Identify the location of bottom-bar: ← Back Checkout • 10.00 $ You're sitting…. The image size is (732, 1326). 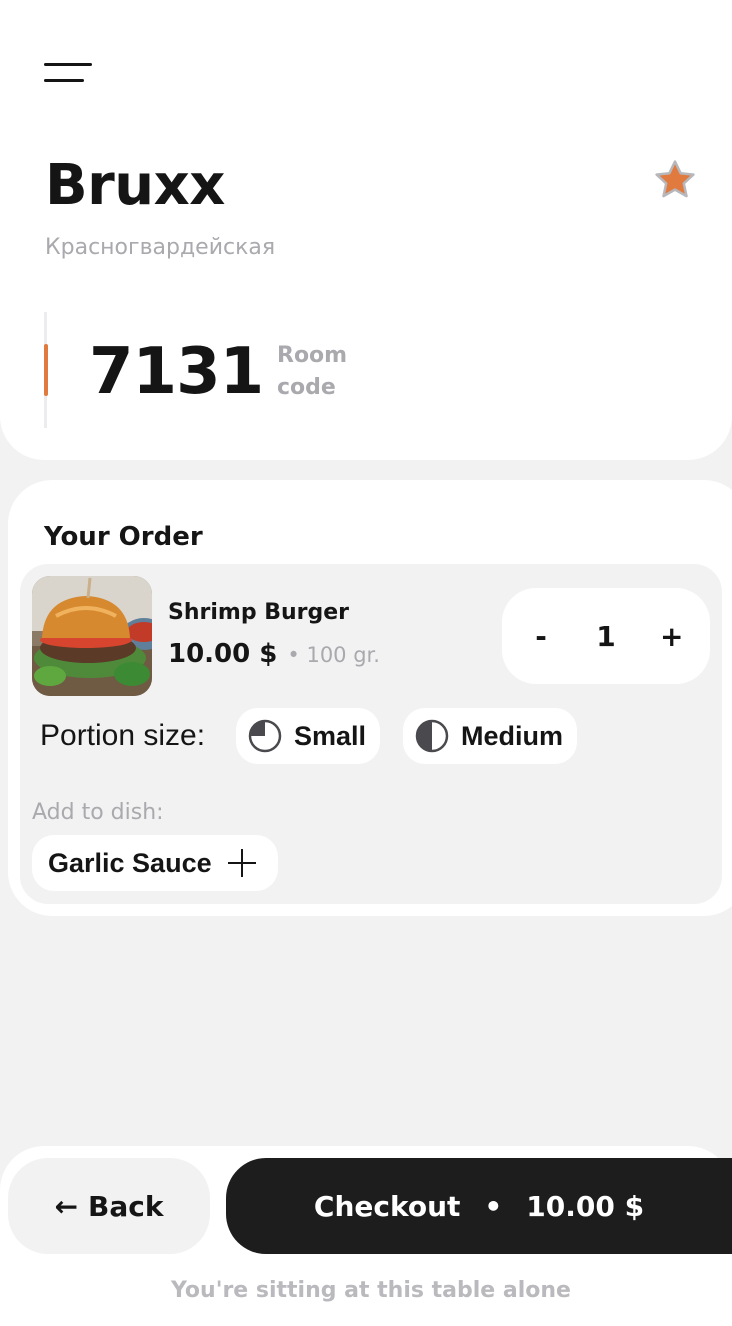
(366, 1236).